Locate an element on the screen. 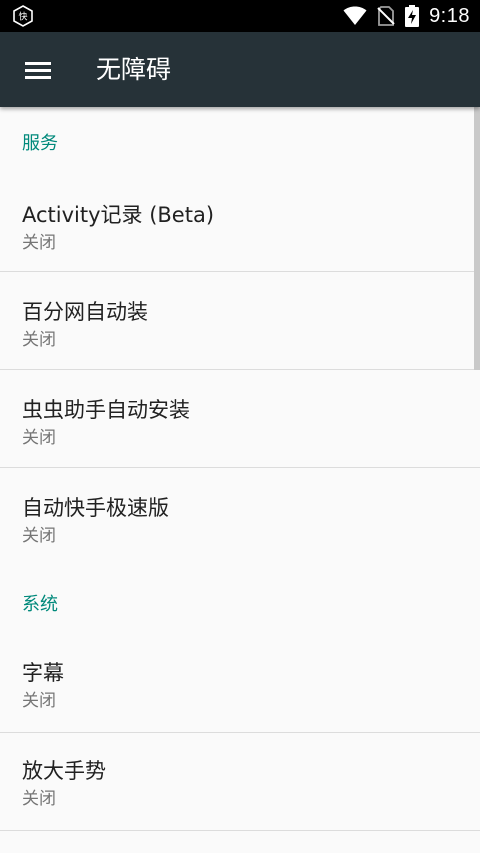 This screenshot has width=480, height=853. list-item-title: 放大手势 is located at coordinates (64, 771).